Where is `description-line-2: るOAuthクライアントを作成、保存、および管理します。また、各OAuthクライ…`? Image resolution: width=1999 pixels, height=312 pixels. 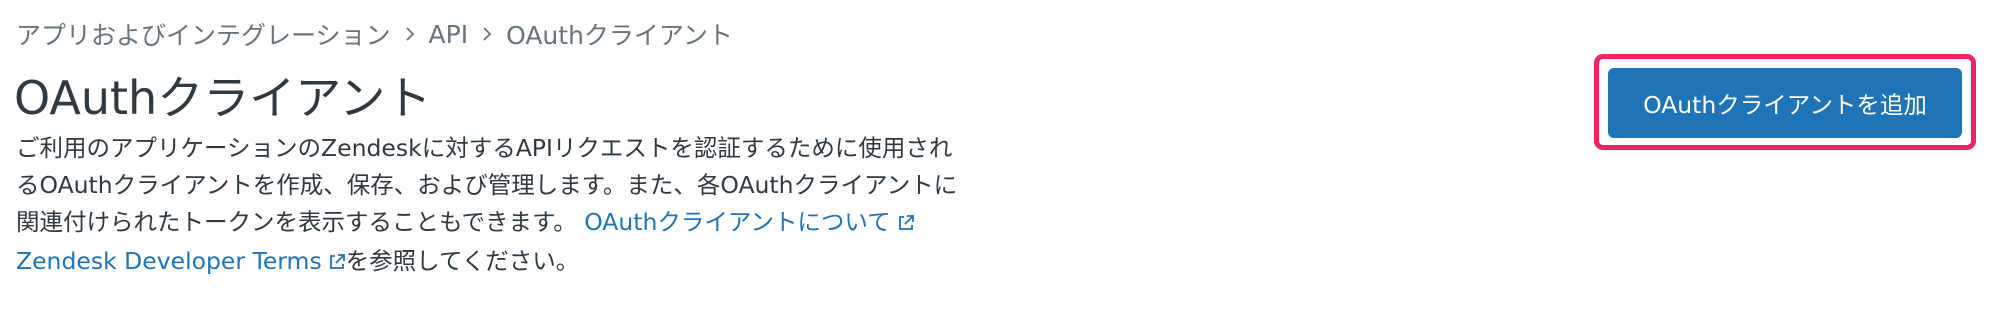
description-line-2: るOAuthクライアントを作成、保存、および管理します。また、各OAuthクライ… is located at coordinates (487, 185).